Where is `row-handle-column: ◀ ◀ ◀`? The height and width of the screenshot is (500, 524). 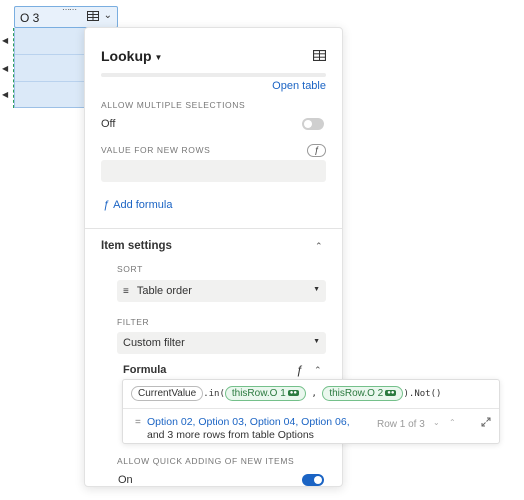
row-handle-column: ◀ ◀ ◀ is located at coordinates (7, 68).